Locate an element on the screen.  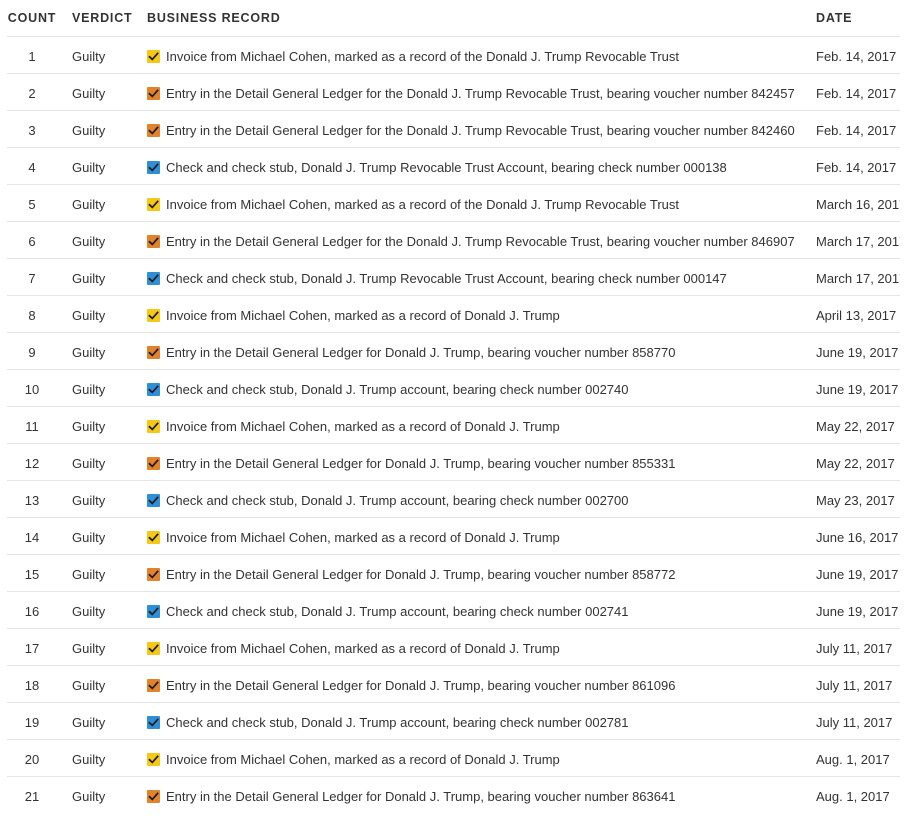
date-cell: Aug. 1, 2017 is located at coordinates (858, 795).